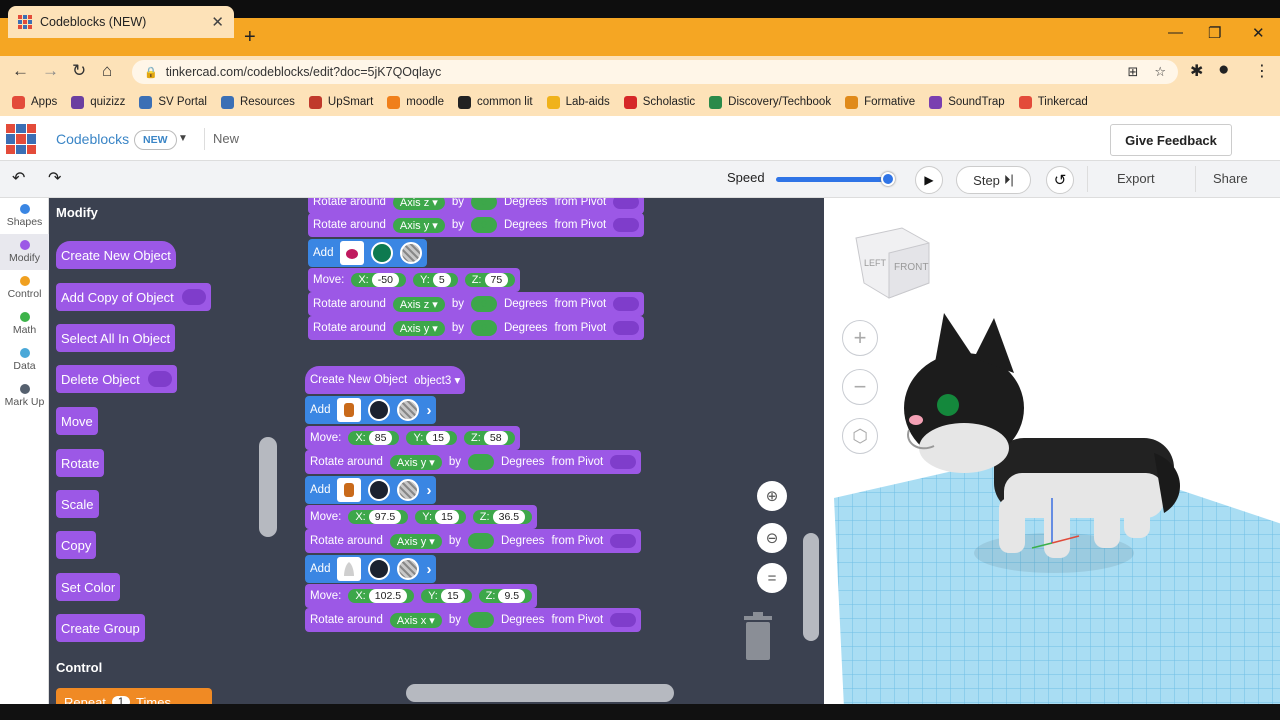  I want to click on move-block: Move: X: 97.5 Y: 15 Z: 36.5, so click(421, 517).